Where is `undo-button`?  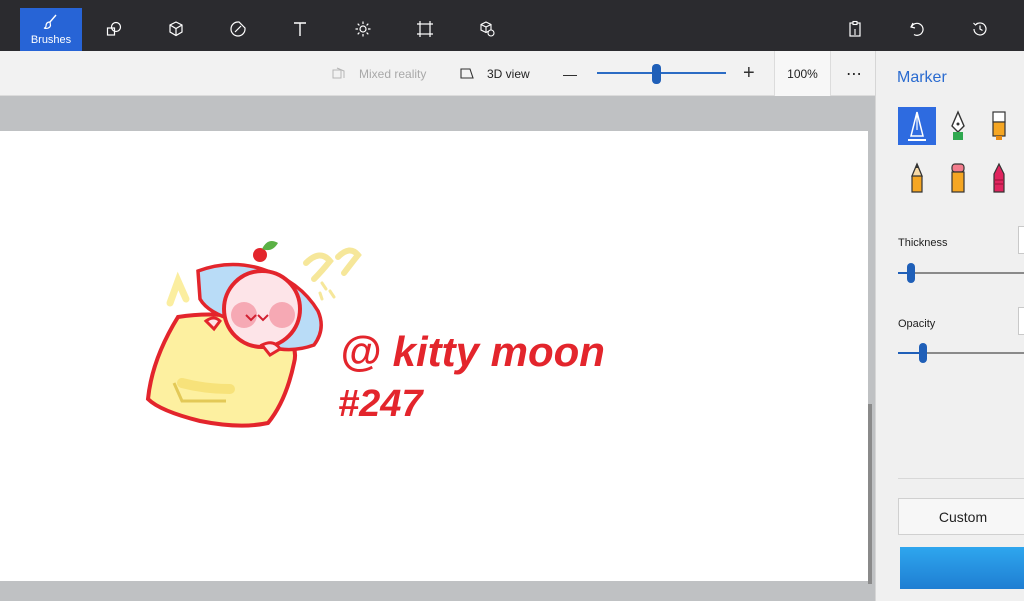 undo-button is located at coordinates (917, 29).